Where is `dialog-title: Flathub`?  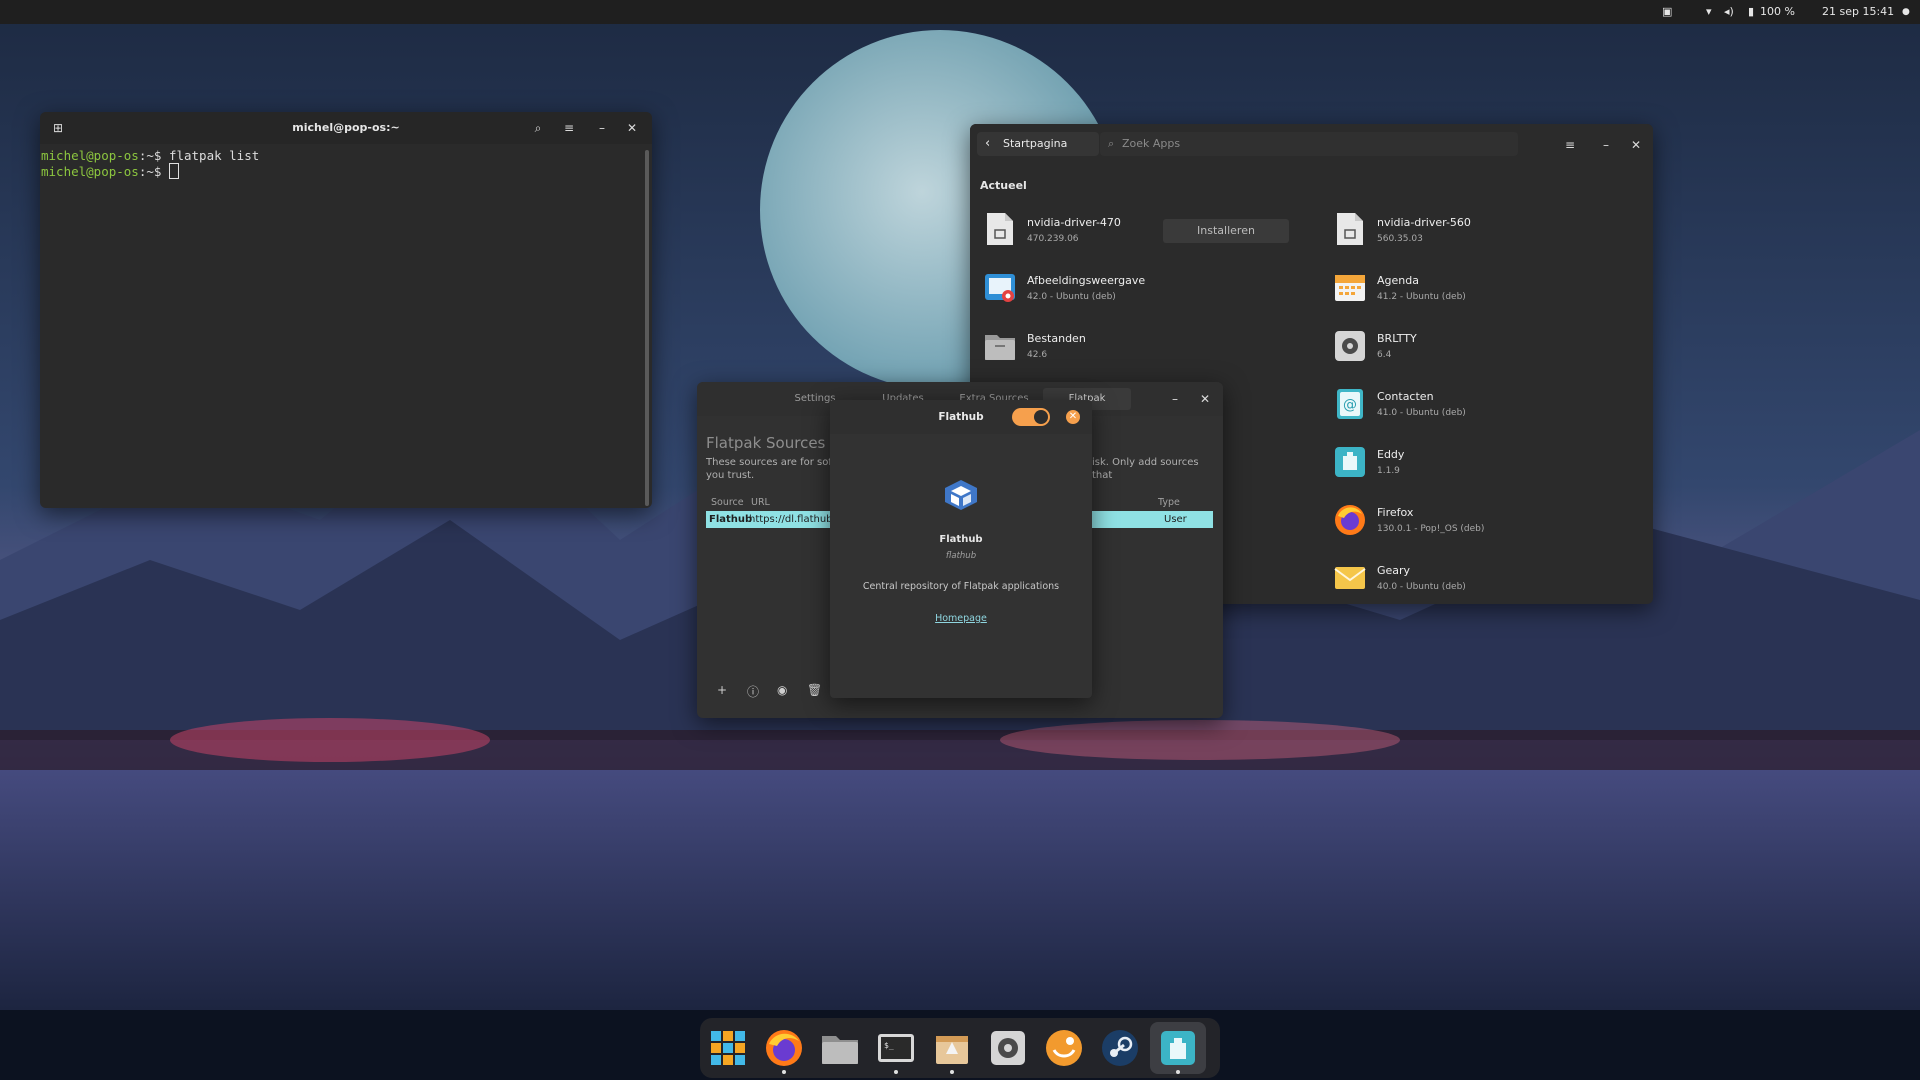
dialog-title: Flathub is located at coordinates (961, 417).